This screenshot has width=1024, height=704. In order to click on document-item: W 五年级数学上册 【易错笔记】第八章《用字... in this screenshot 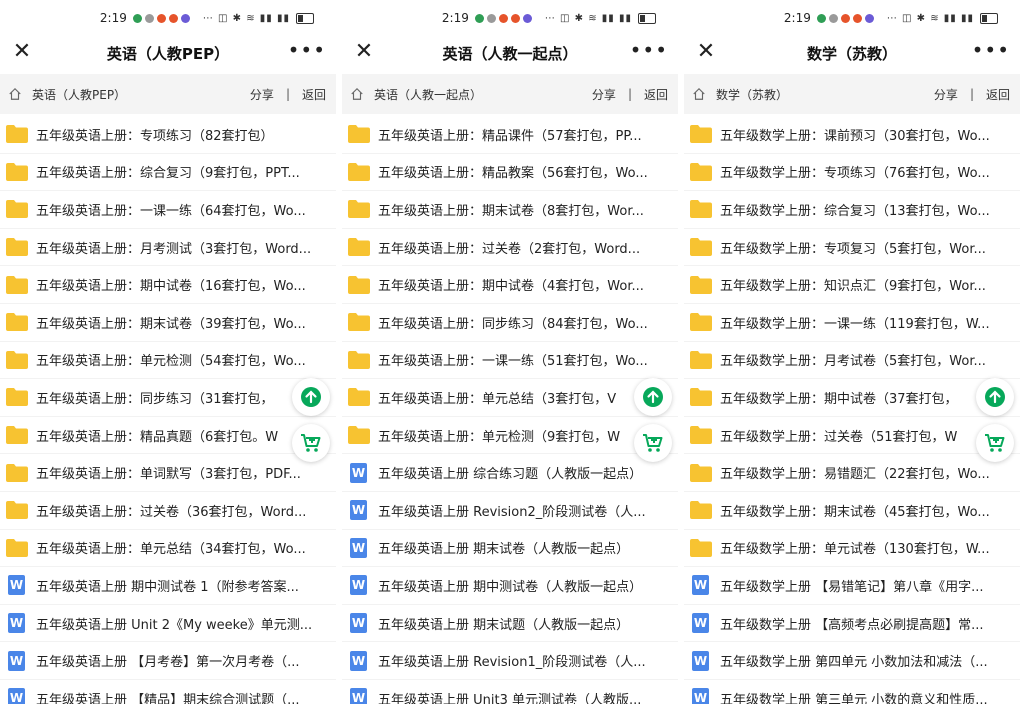, I will do `click(852, 586)`.